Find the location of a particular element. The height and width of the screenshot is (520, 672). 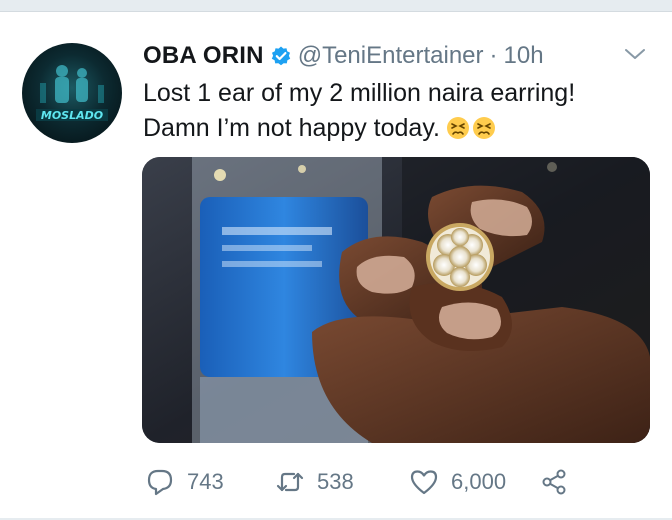

avatar: MOSLADO is located at coordinates (72, 93).